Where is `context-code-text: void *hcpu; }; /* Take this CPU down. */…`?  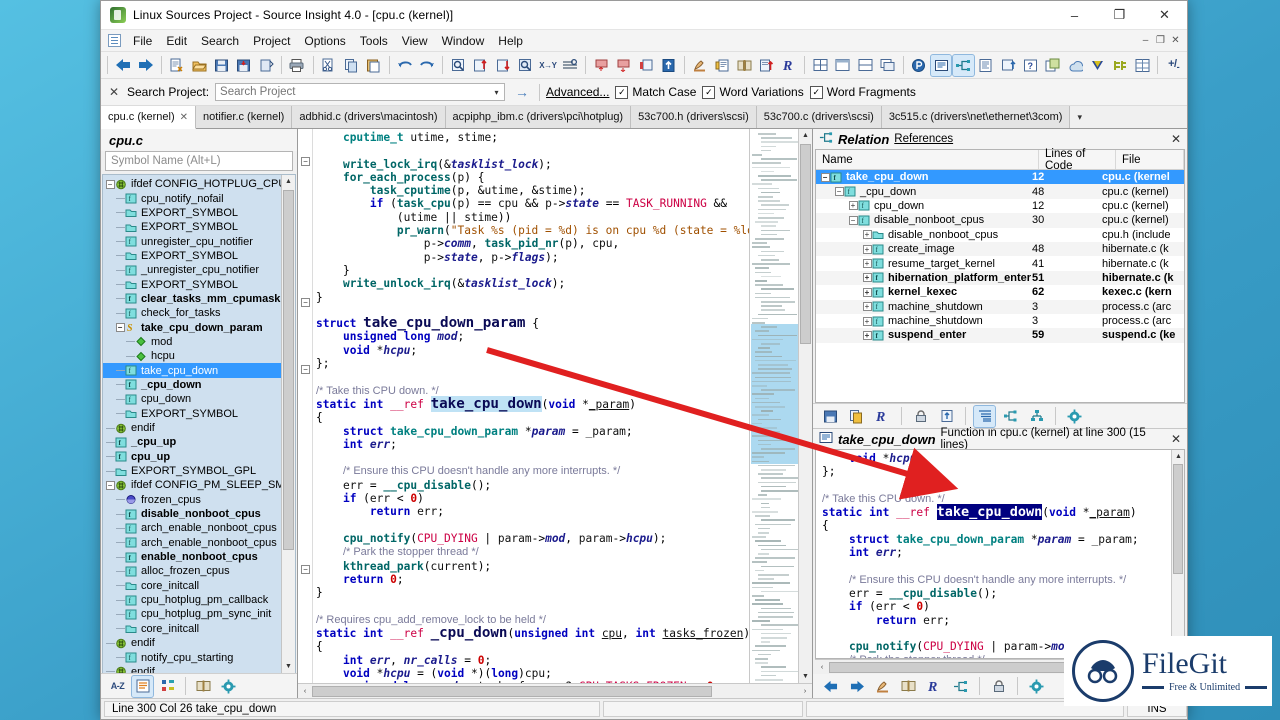
context-code-text: void *hcpu; }; /* Take this CPU down. */… is located at coordinates (997, 555).